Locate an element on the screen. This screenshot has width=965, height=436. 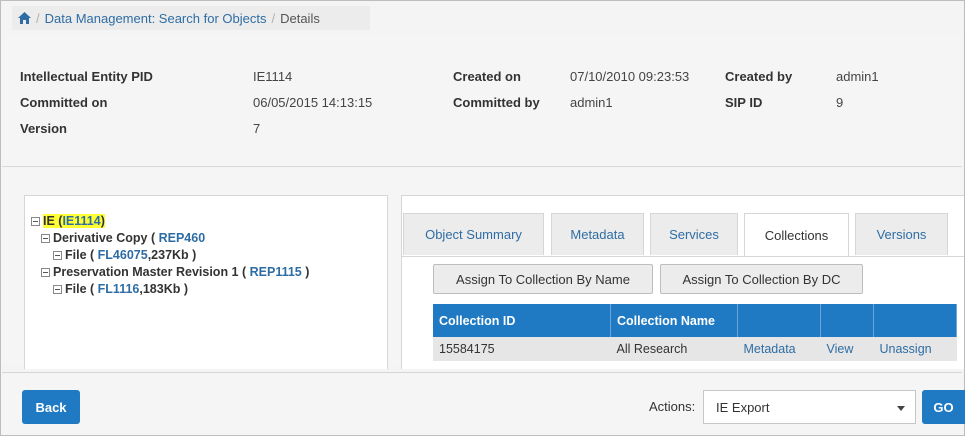
column-header-collection-name: Collection Name is located at coordinates (674, 320).